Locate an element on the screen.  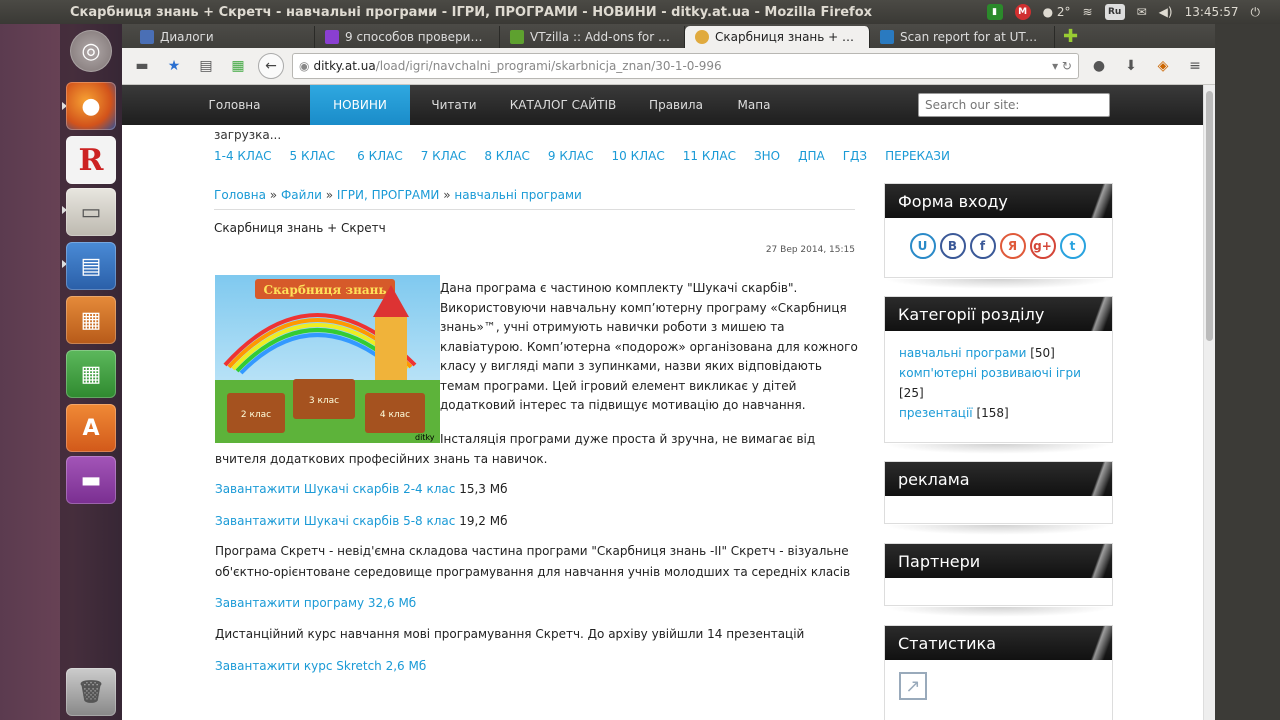
impress-icon: ▦ is located at coordinates (91, 320).